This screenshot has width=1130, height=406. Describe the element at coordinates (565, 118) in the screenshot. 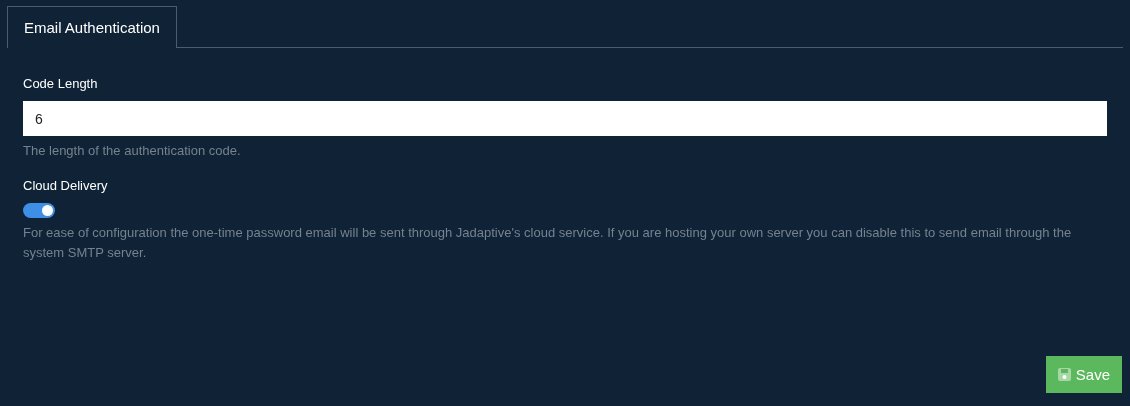

I see `input-field: 6` at that location.